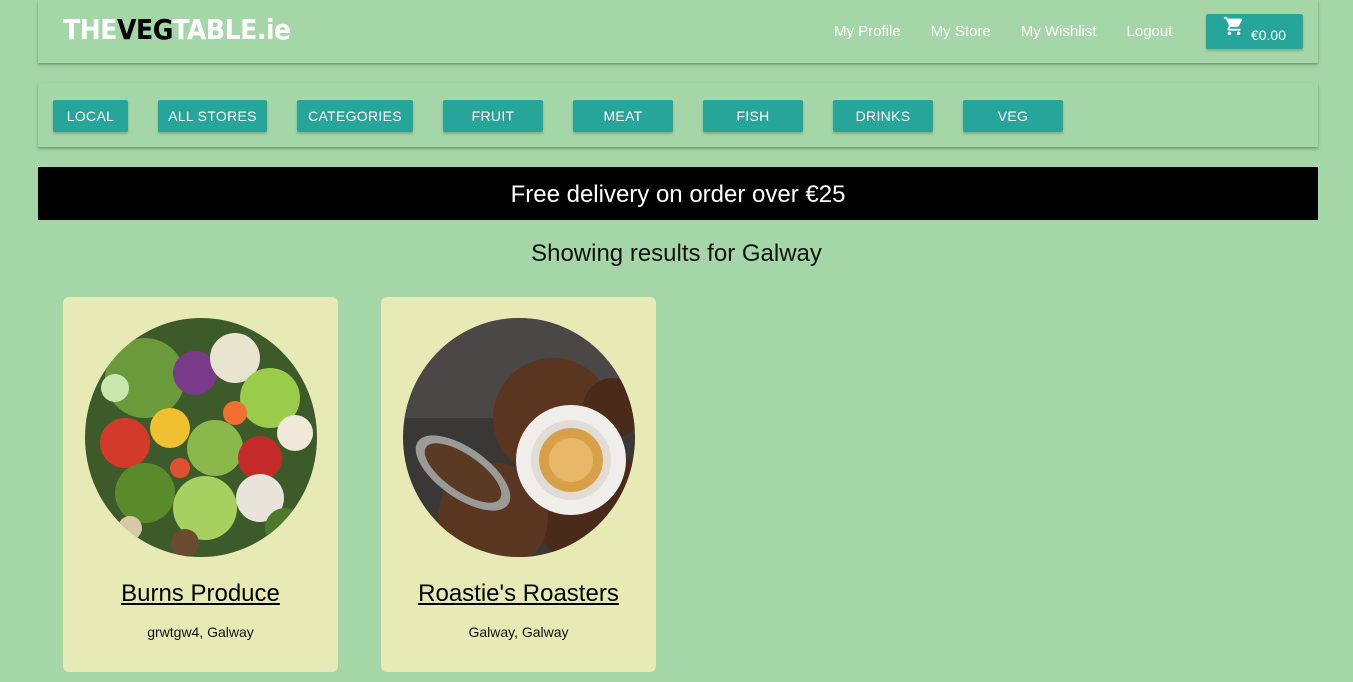  What do you see at coordinates (493, 116) in the screenshot?
I see `category-fruit-button: FRUIT` at bounding box center [493, 116].